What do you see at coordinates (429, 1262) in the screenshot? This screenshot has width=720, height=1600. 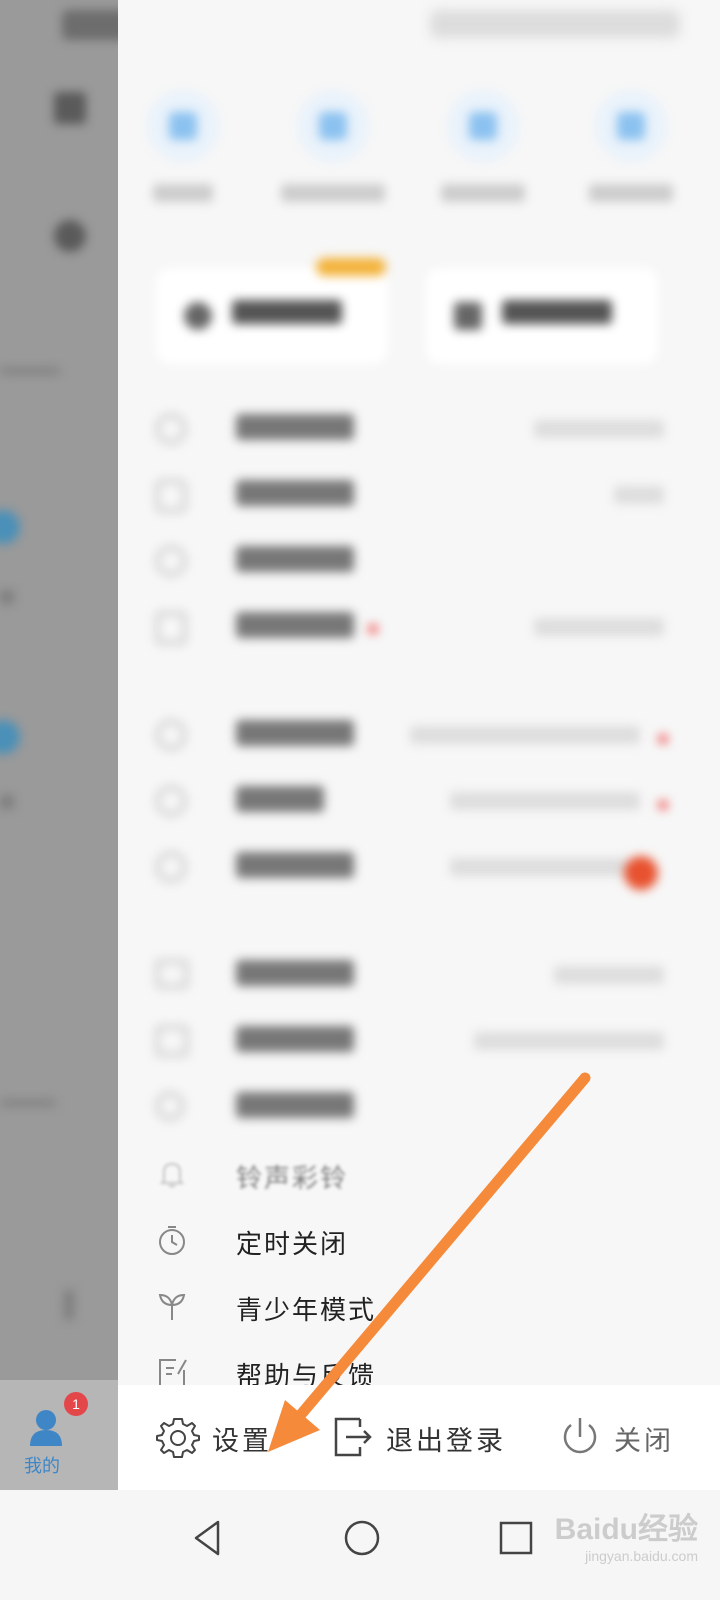 I see `annotation-arrow-icon` at bounding box center [429, 1262].